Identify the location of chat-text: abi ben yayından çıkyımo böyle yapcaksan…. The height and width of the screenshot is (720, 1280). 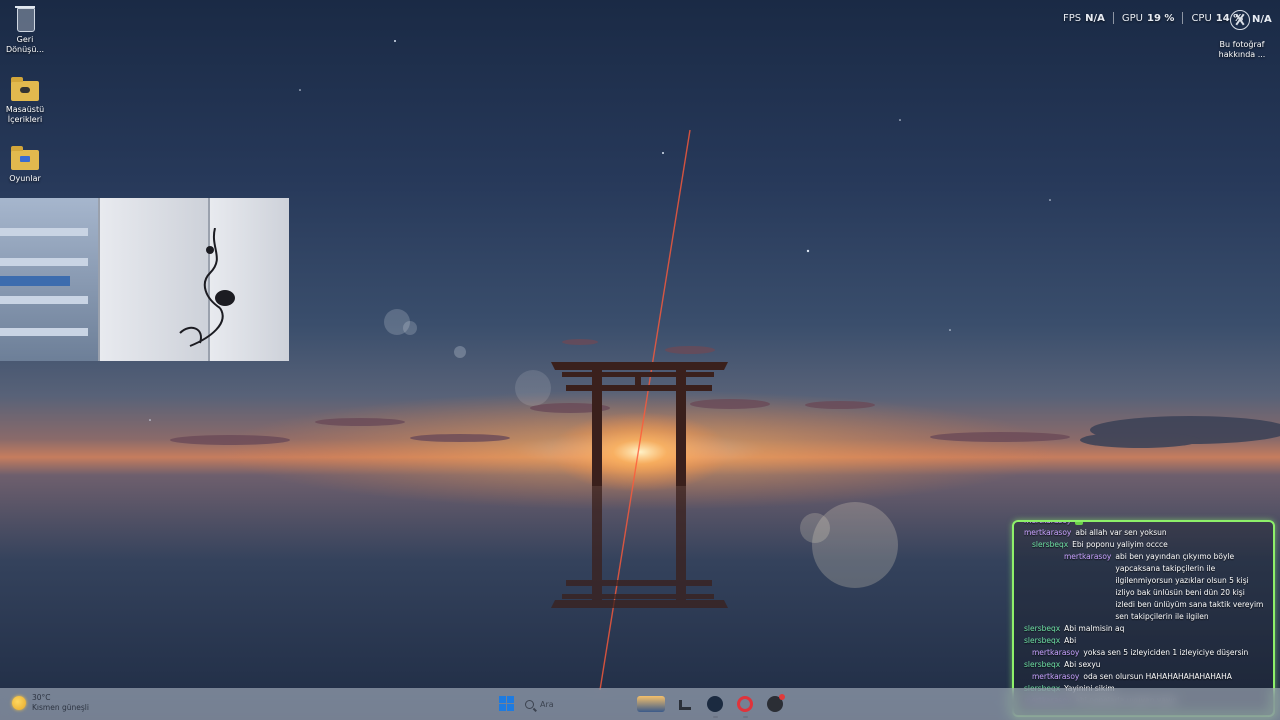
(1189, 586).